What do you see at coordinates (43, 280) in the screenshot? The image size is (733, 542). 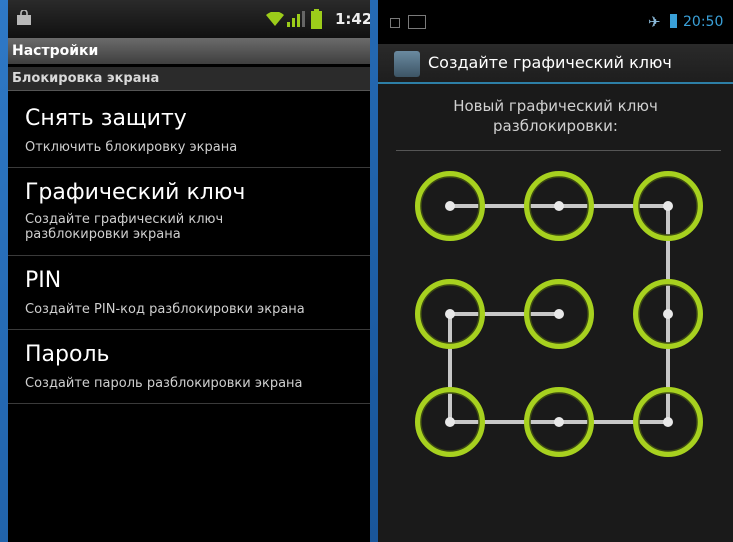 I see `list-item-title: PIN` at bounding box center [43, 280].